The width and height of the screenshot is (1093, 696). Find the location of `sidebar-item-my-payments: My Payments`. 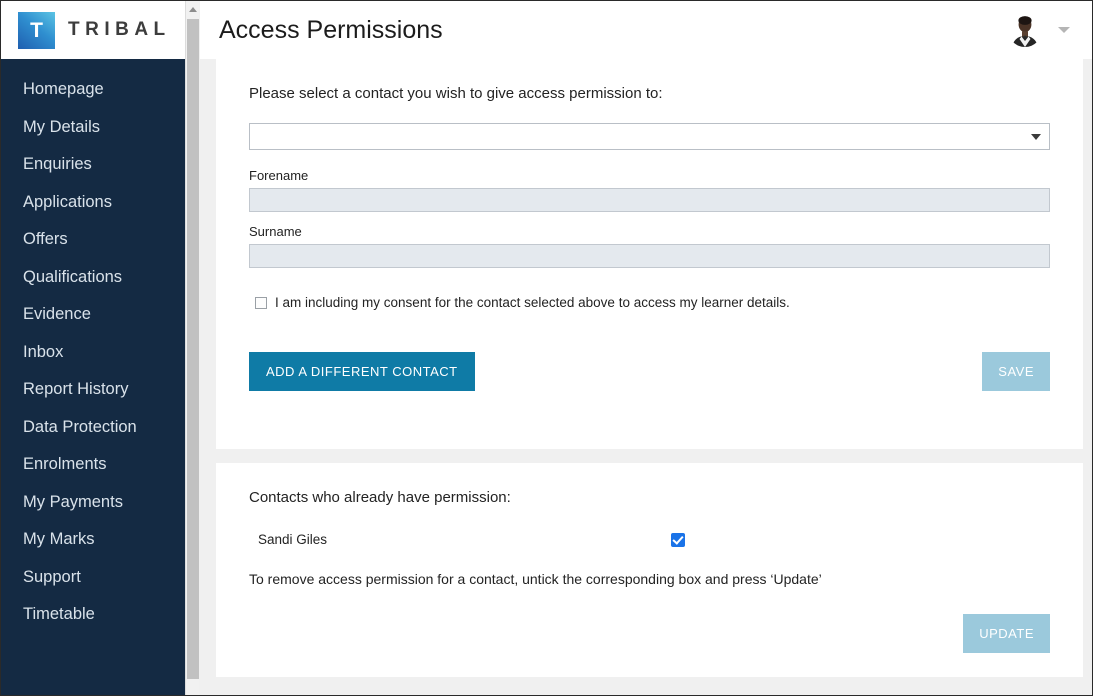

sidebar-item-my-payments: My Payments is located at coordinates (93, 503).